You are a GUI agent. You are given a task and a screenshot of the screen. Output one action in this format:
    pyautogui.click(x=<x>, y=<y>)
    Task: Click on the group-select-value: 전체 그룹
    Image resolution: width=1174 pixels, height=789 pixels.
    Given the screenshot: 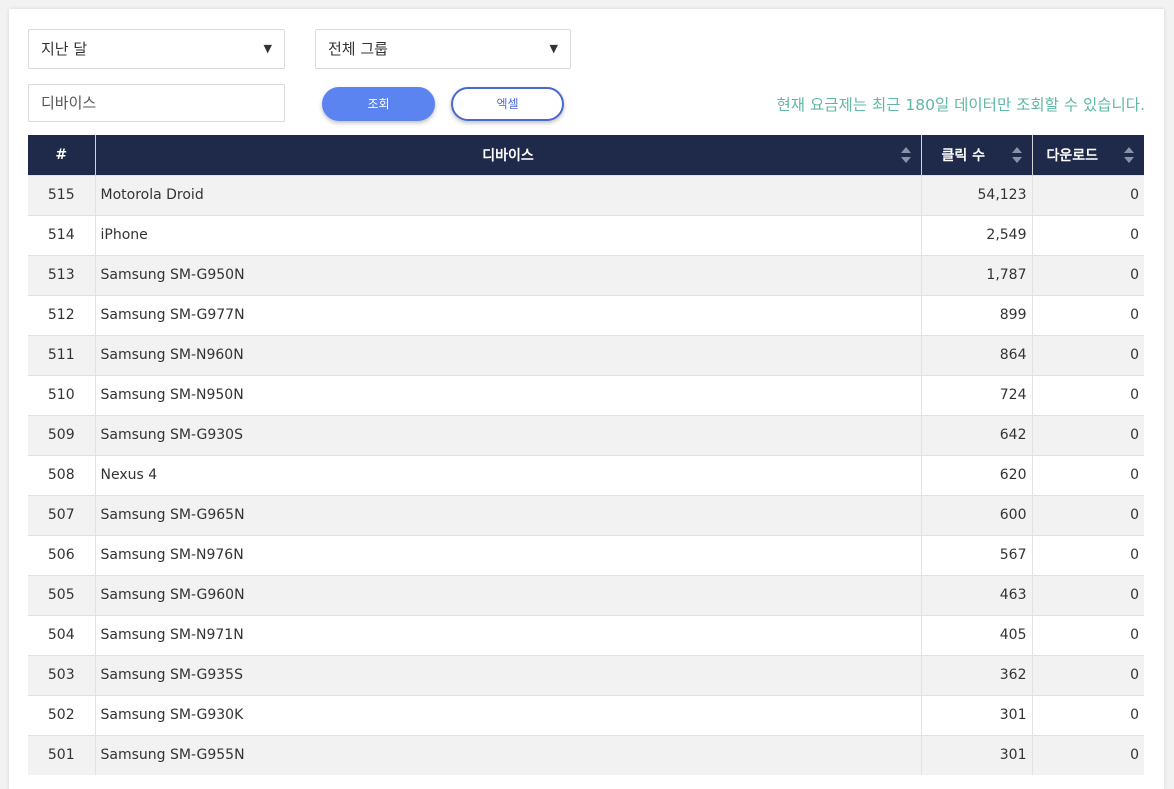 What is the action you would take?
    pyautogui.click(x=358, y=49)
    